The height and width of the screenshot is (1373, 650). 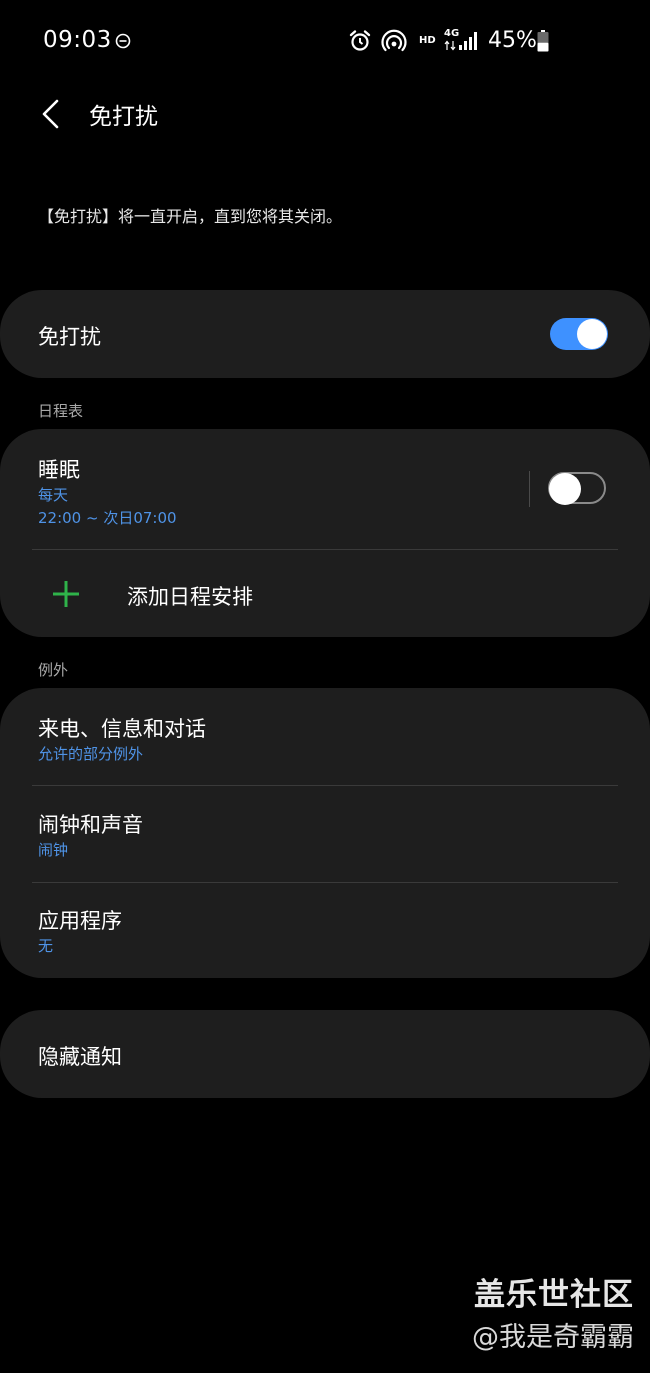 I want to click on add-schedule-row: 添加日程安排, so click(x=325, y=593).